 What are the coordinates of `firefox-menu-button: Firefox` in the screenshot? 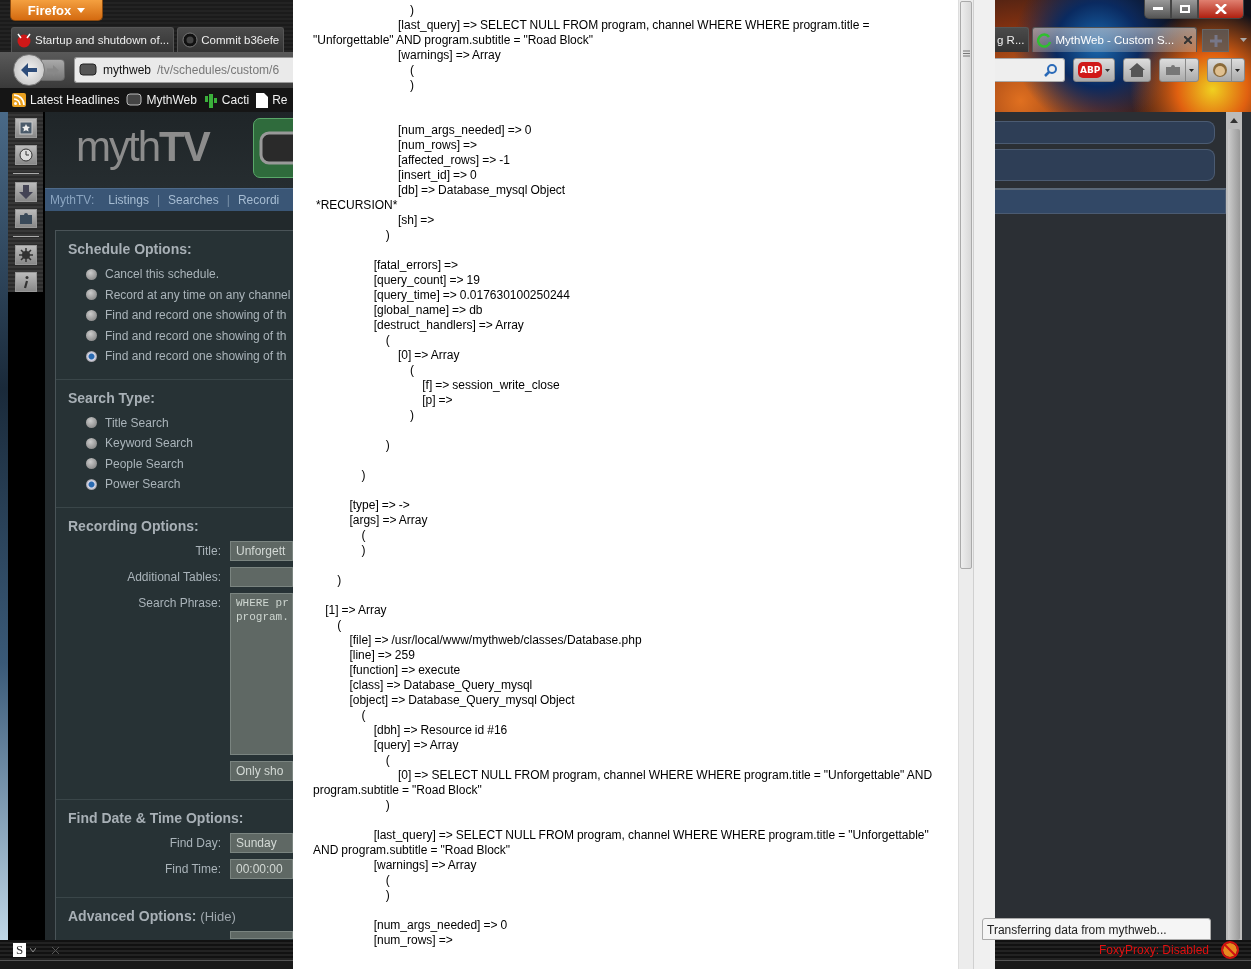 It's located at (56, 10).